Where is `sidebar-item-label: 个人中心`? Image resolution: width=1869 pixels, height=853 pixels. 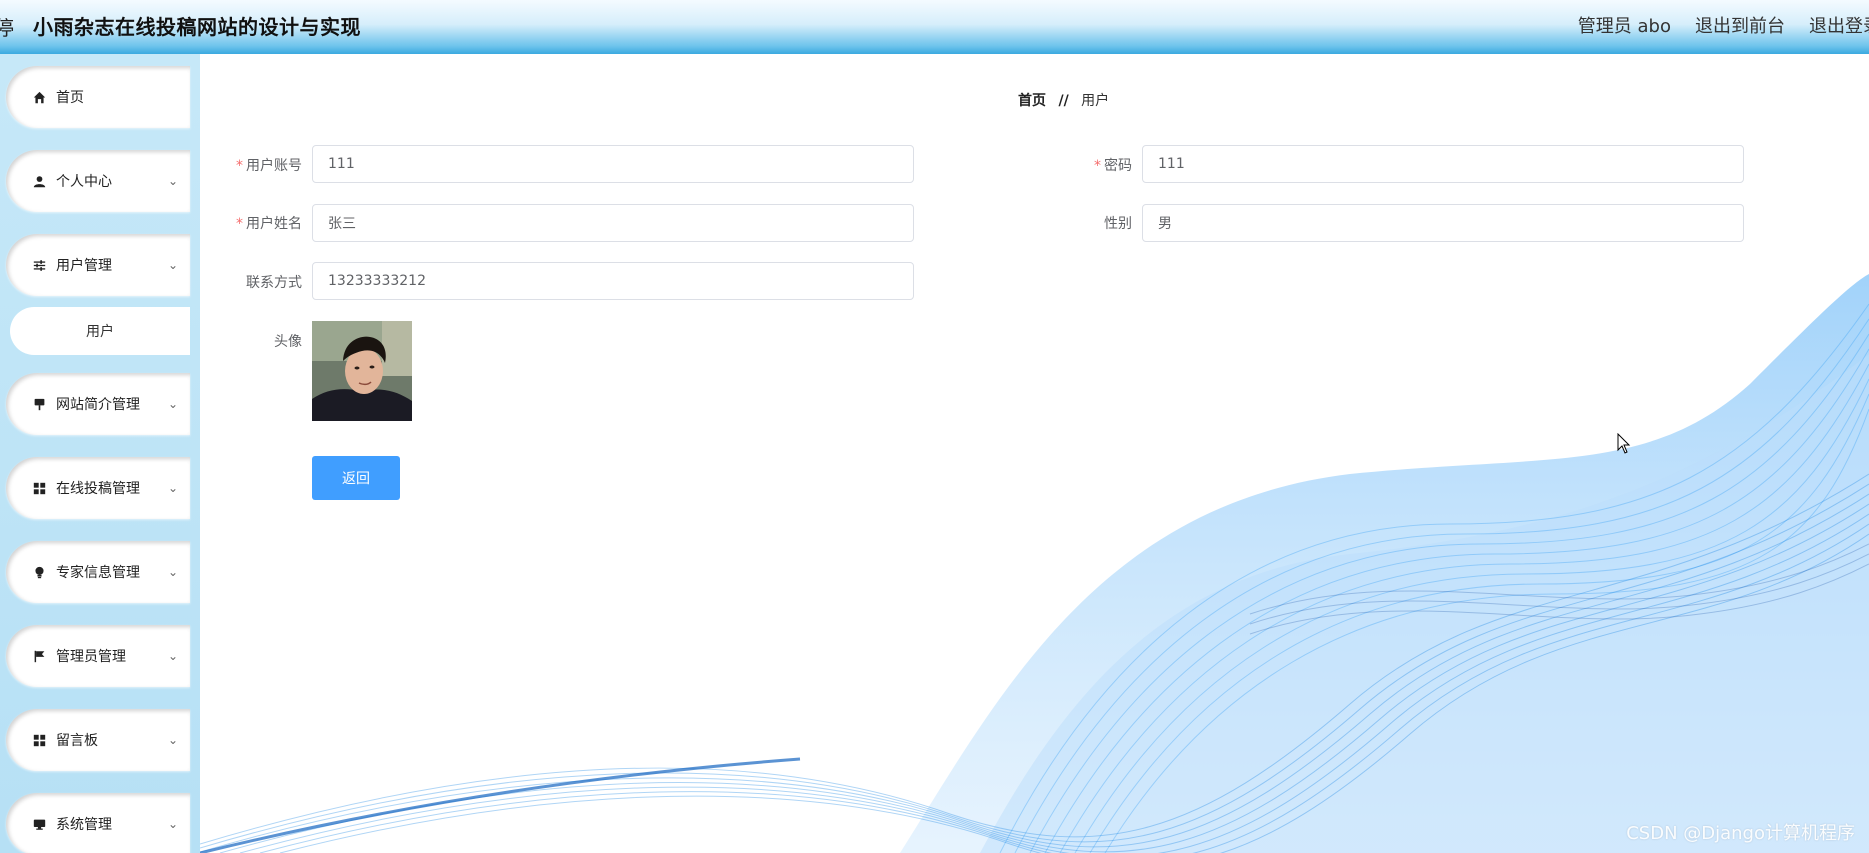
sidebar-item-label: 个人中心 is located at coordinates (84, 182).